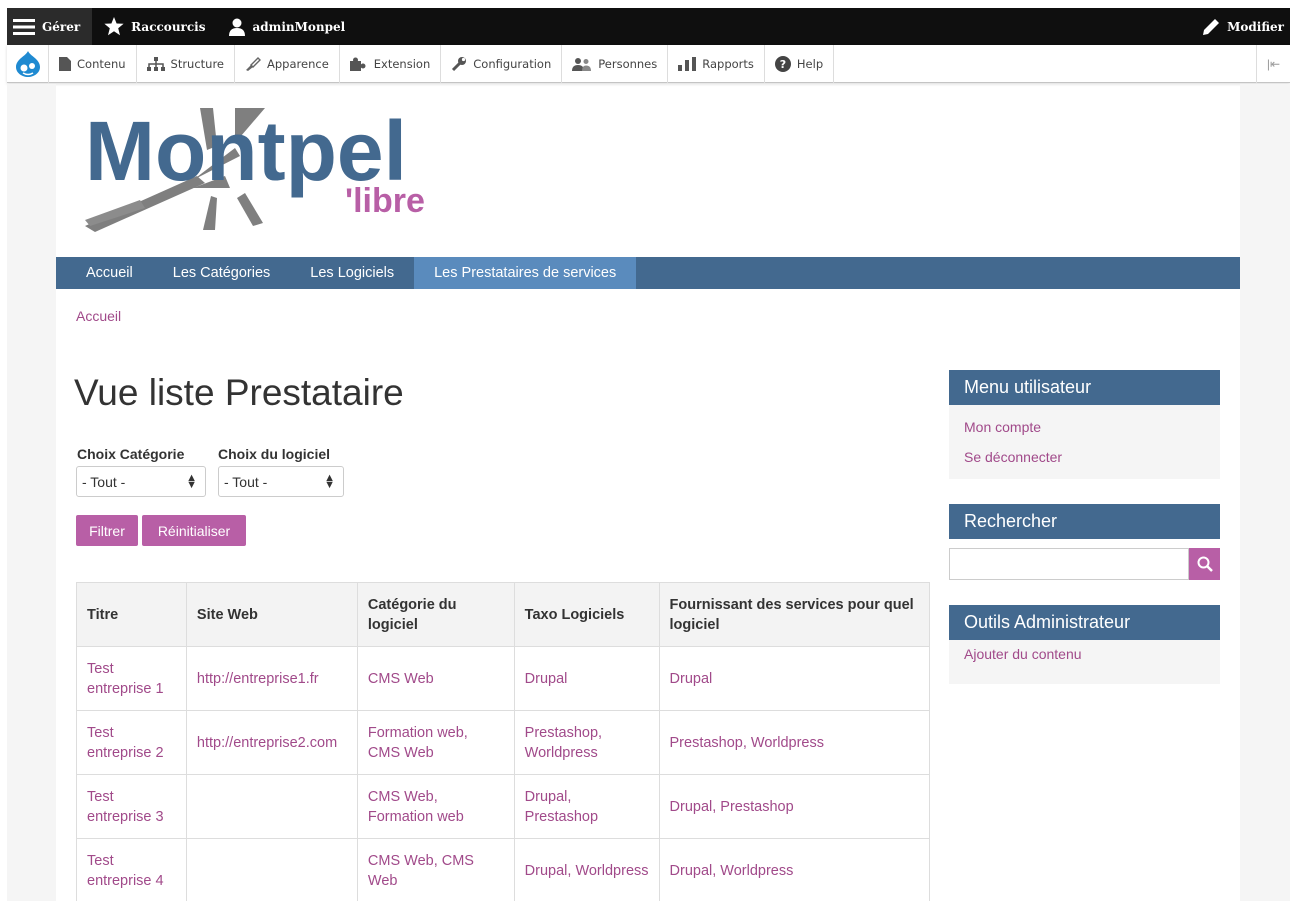 The width and height of the screenshot is (1290, 901). Describe the element at coordinates (107, 530) in the screenshot. I see `filter-button: Filtrer` at that location.